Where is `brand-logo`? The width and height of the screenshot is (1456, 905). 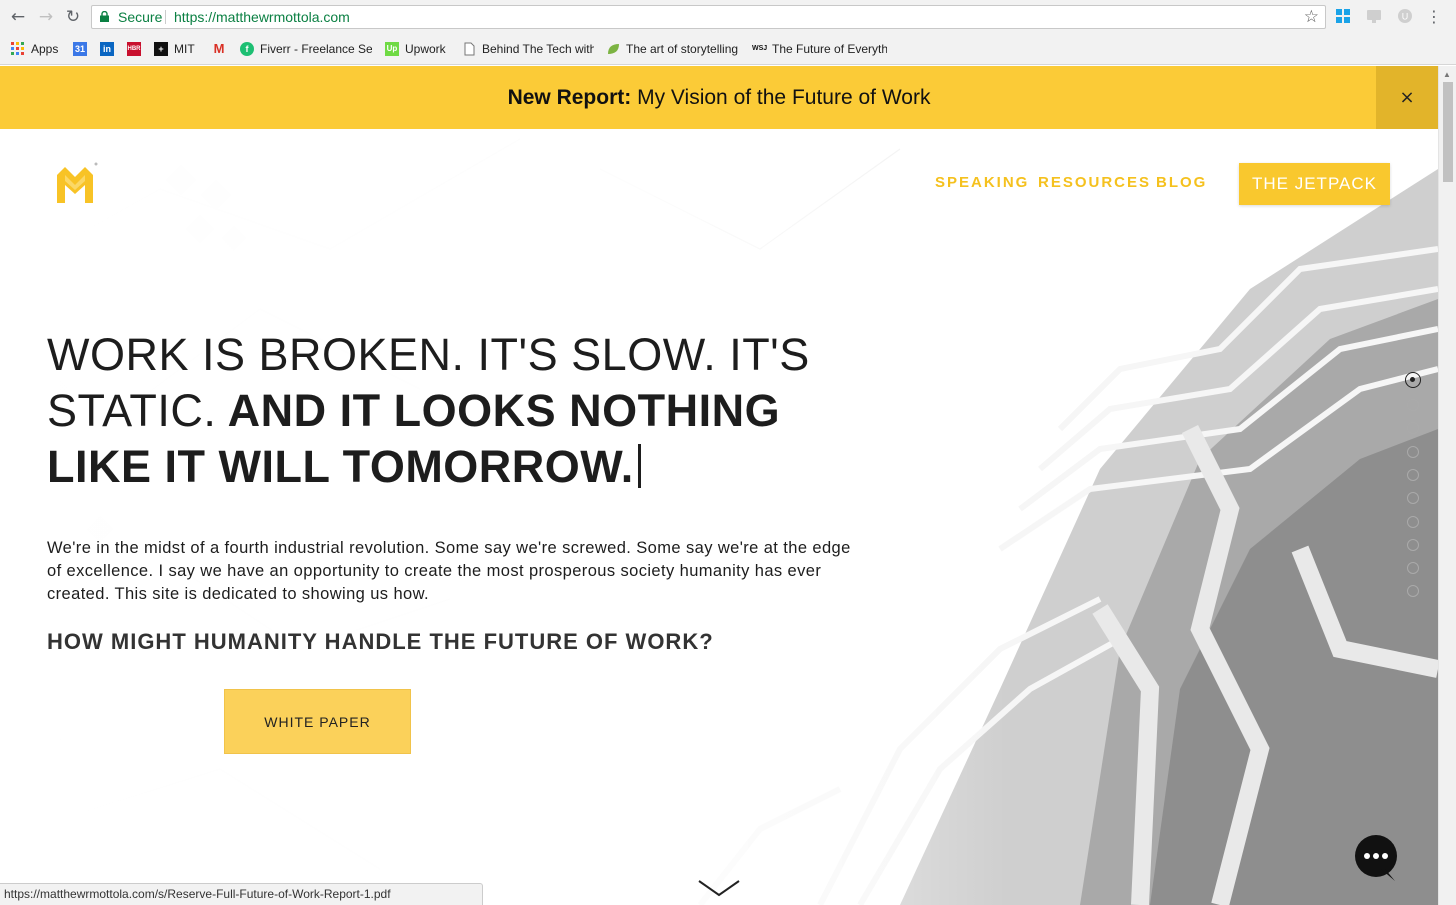
brand-logo is located at coordinates (77, 183).